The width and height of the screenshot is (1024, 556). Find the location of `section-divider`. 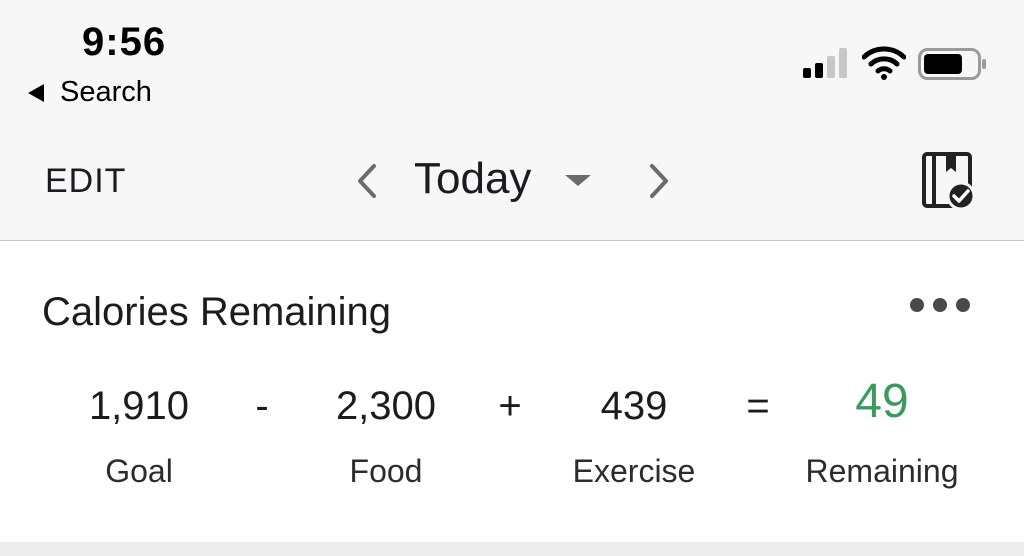

section-divider is located at coordinates (512, 549).